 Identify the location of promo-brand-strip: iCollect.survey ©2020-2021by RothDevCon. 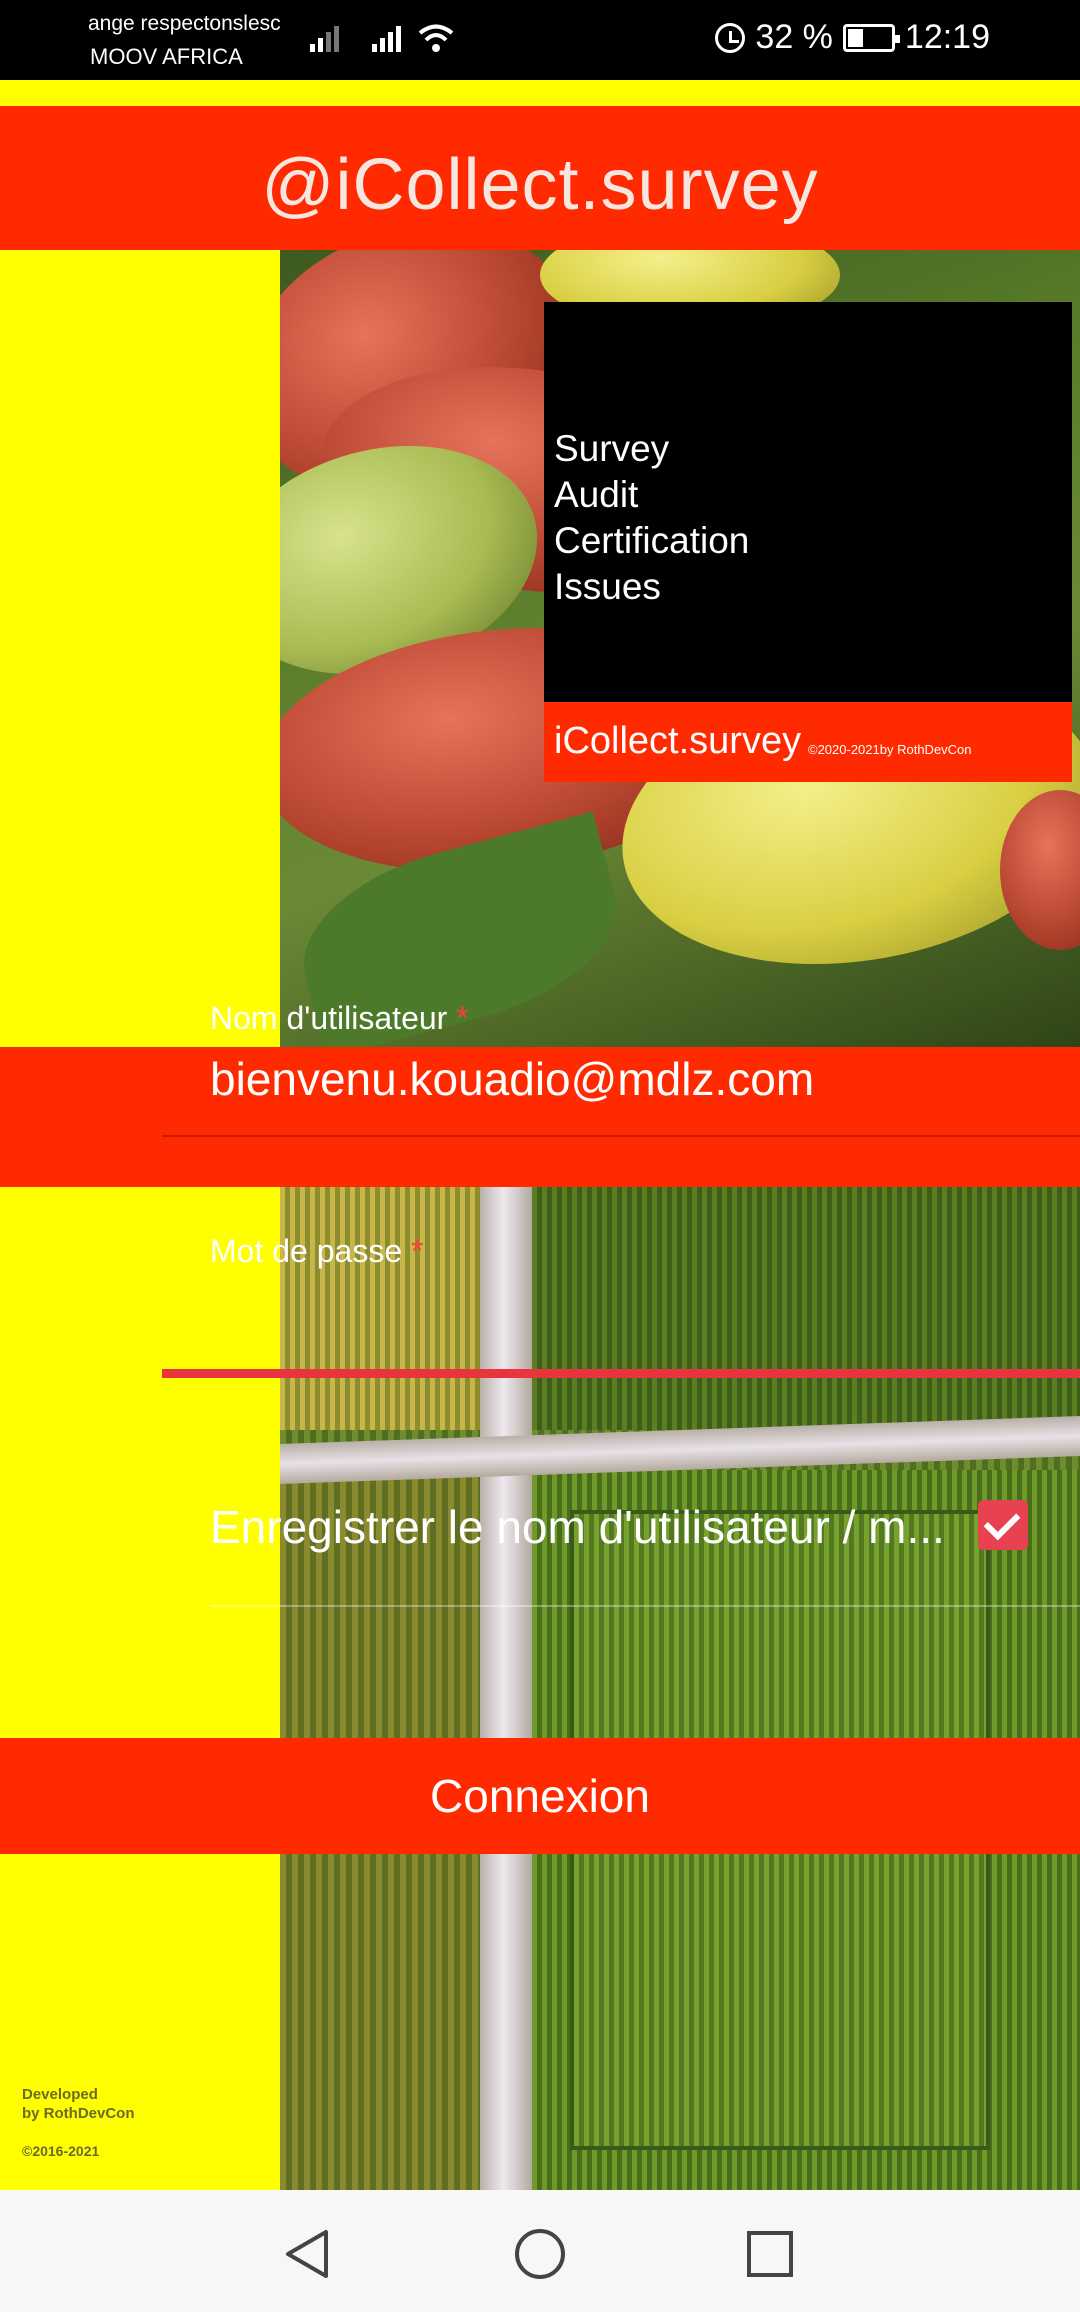
(808, 742).